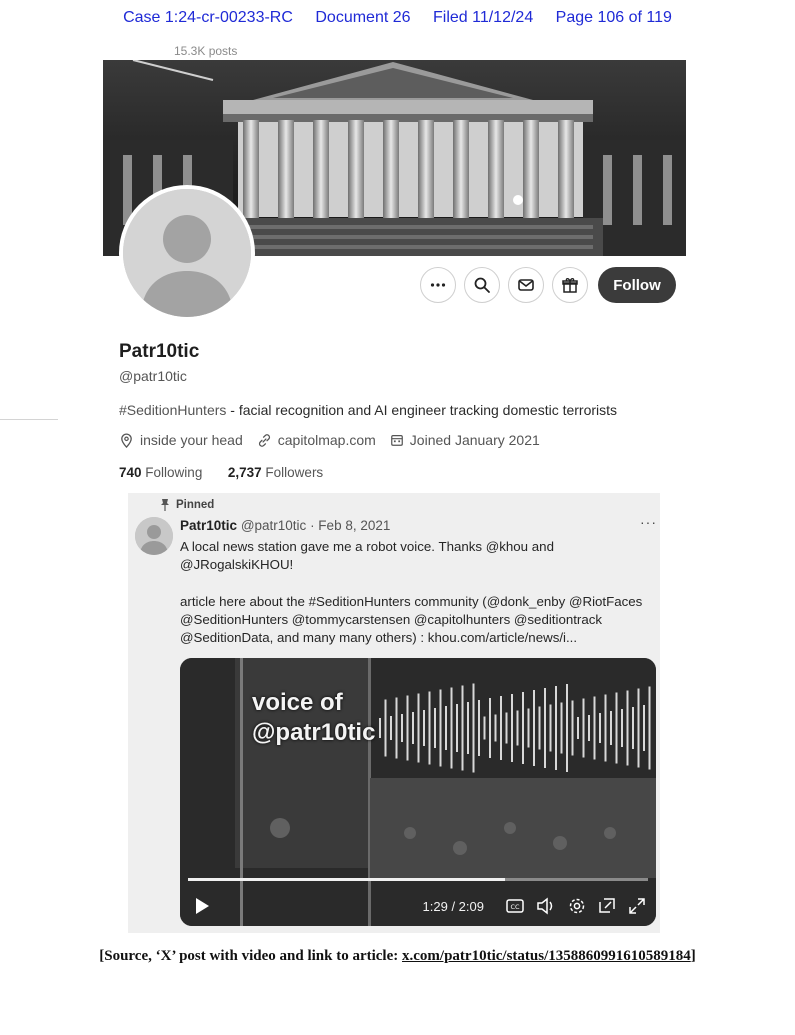 The width and height of the screenshot is (795, 1035). Describe the element at coordinates (206, 51) in the screenshot. I see `posts-count: 15.3K posts` at that location.